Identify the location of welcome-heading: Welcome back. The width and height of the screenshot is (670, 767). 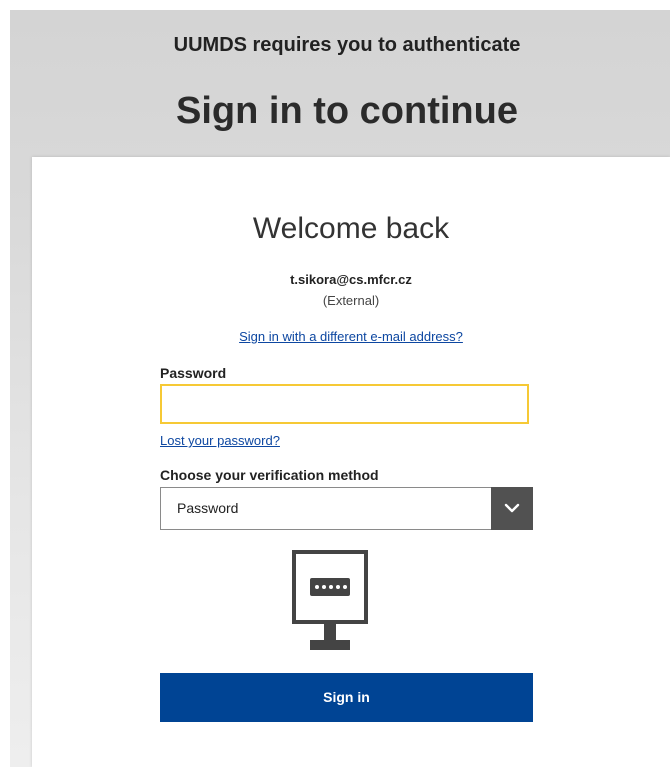
(351, 228).